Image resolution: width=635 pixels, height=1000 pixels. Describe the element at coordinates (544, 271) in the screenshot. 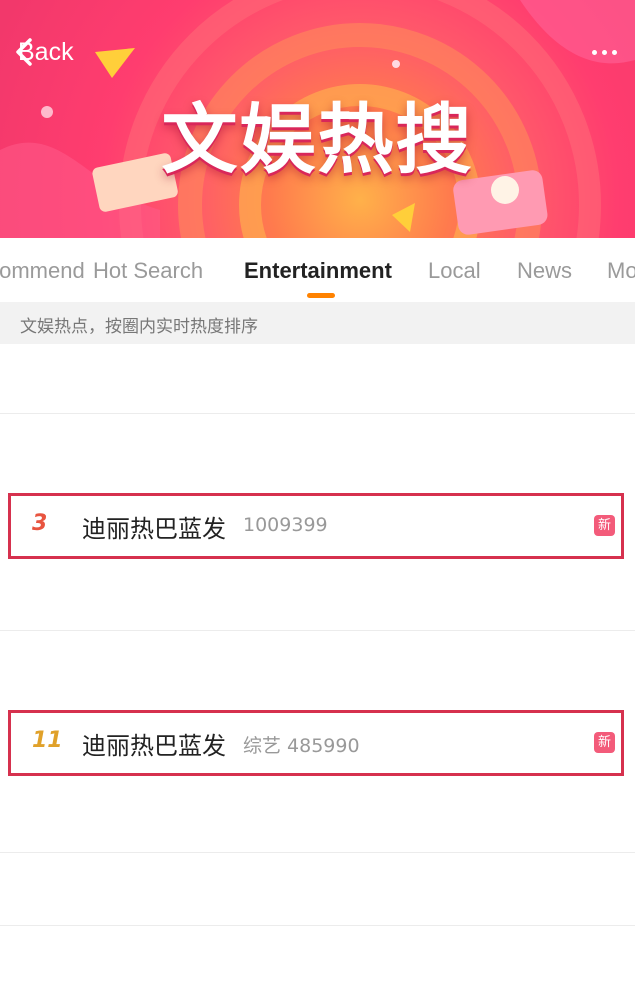

I see `tab-news: News` at that location.